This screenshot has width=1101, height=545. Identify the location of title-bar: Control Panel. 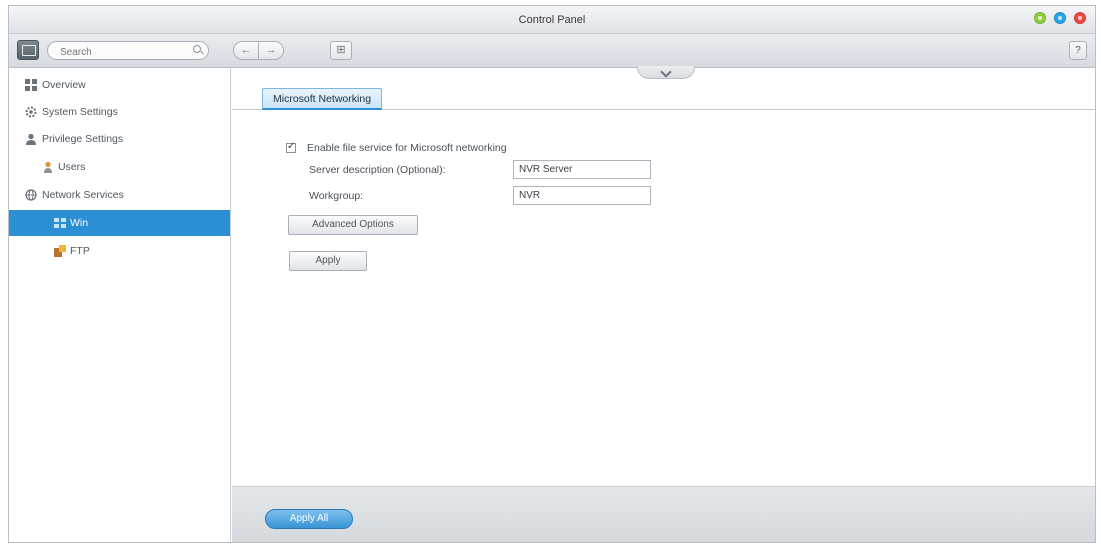
(552, 20).